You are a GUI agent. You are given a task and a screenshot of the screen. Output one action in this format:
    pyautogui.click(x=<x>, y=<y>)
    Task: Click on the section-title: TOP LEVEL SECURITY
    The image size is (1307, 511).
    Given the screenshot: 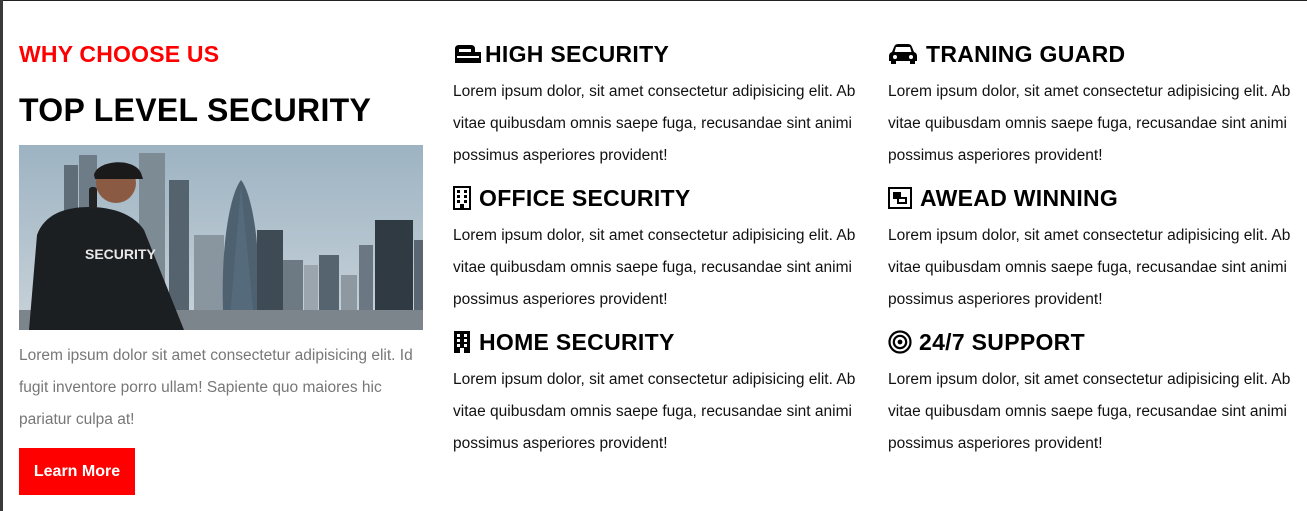 What is the action you would take?
    pyautogui.click(x=195, y=110)
    